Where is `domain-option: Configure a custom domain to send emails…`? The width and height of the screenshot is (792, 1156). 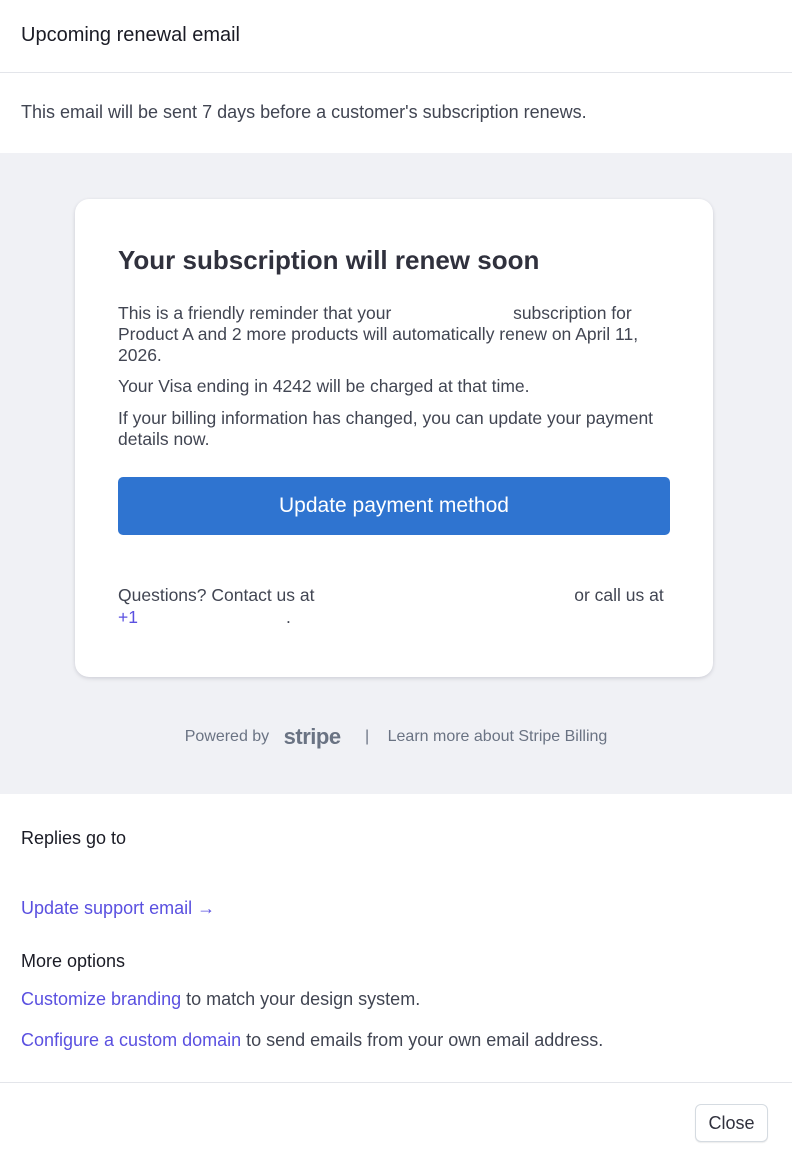
domain-option: Configure a custom domain to send emails… is located at coordinates (312, 1040).